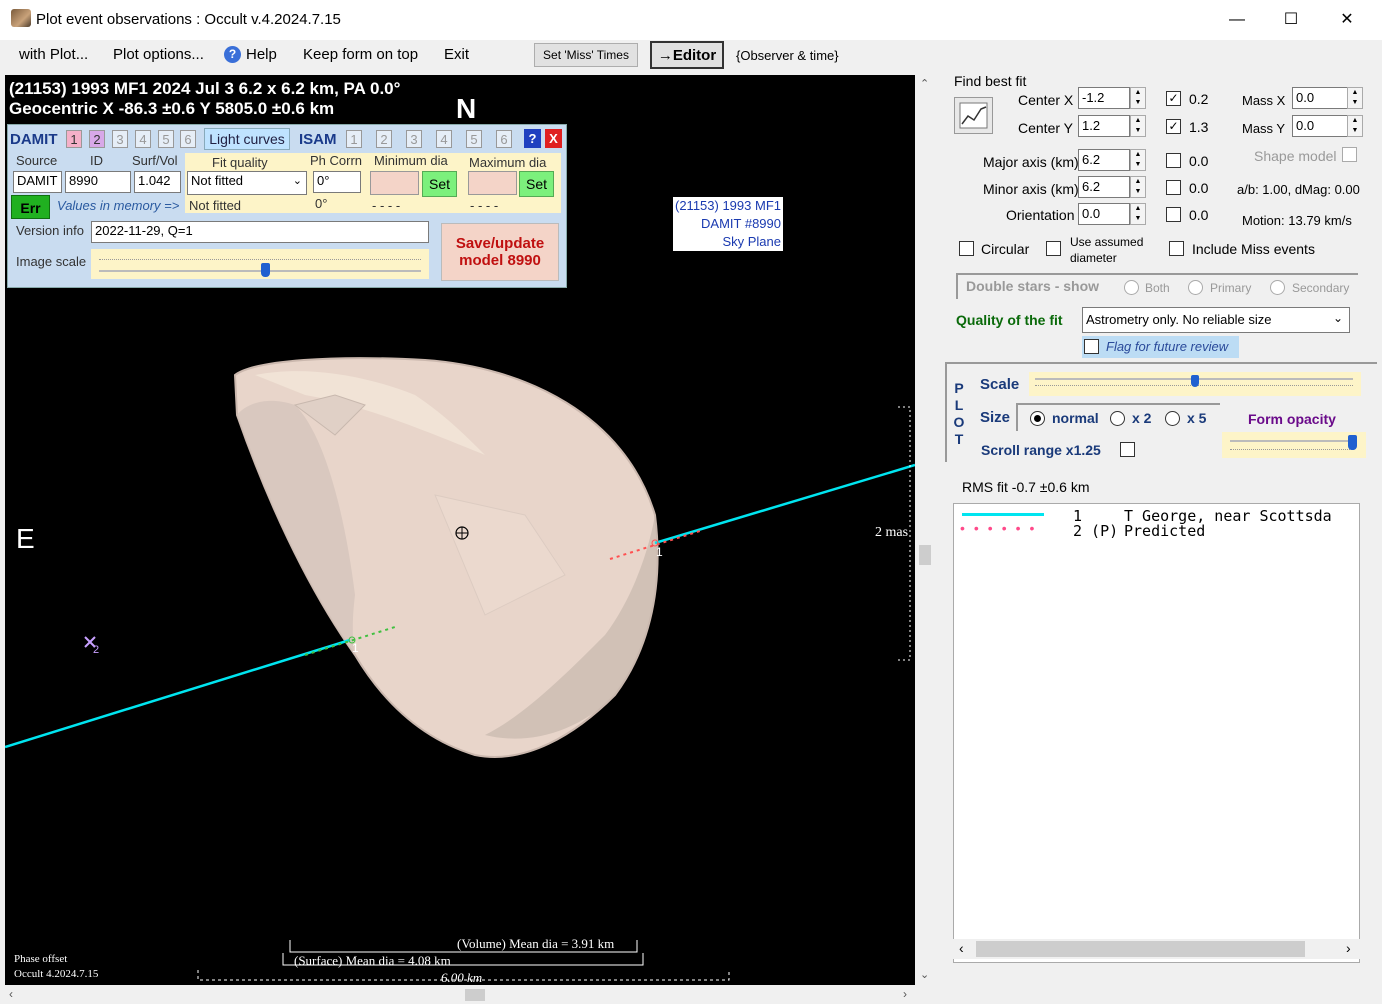 This screenshot has width=1382, height=1004. What do you see at coordinates (337, 182) in the screenshot?
I see `ph-corrn-field: 0°` at bounding box center [337, 182].